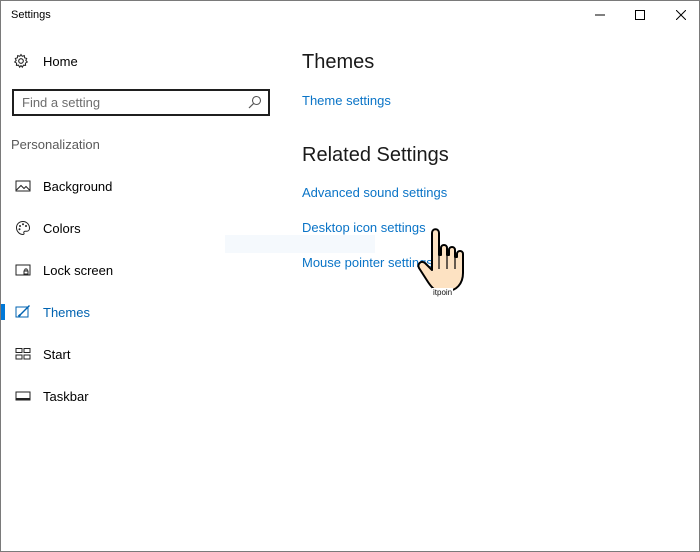 The height and width of the screenshot is (552, 700). Describe the element at coordinates (60, 61) in the screenshot. I see `home-label: Home` at that location.